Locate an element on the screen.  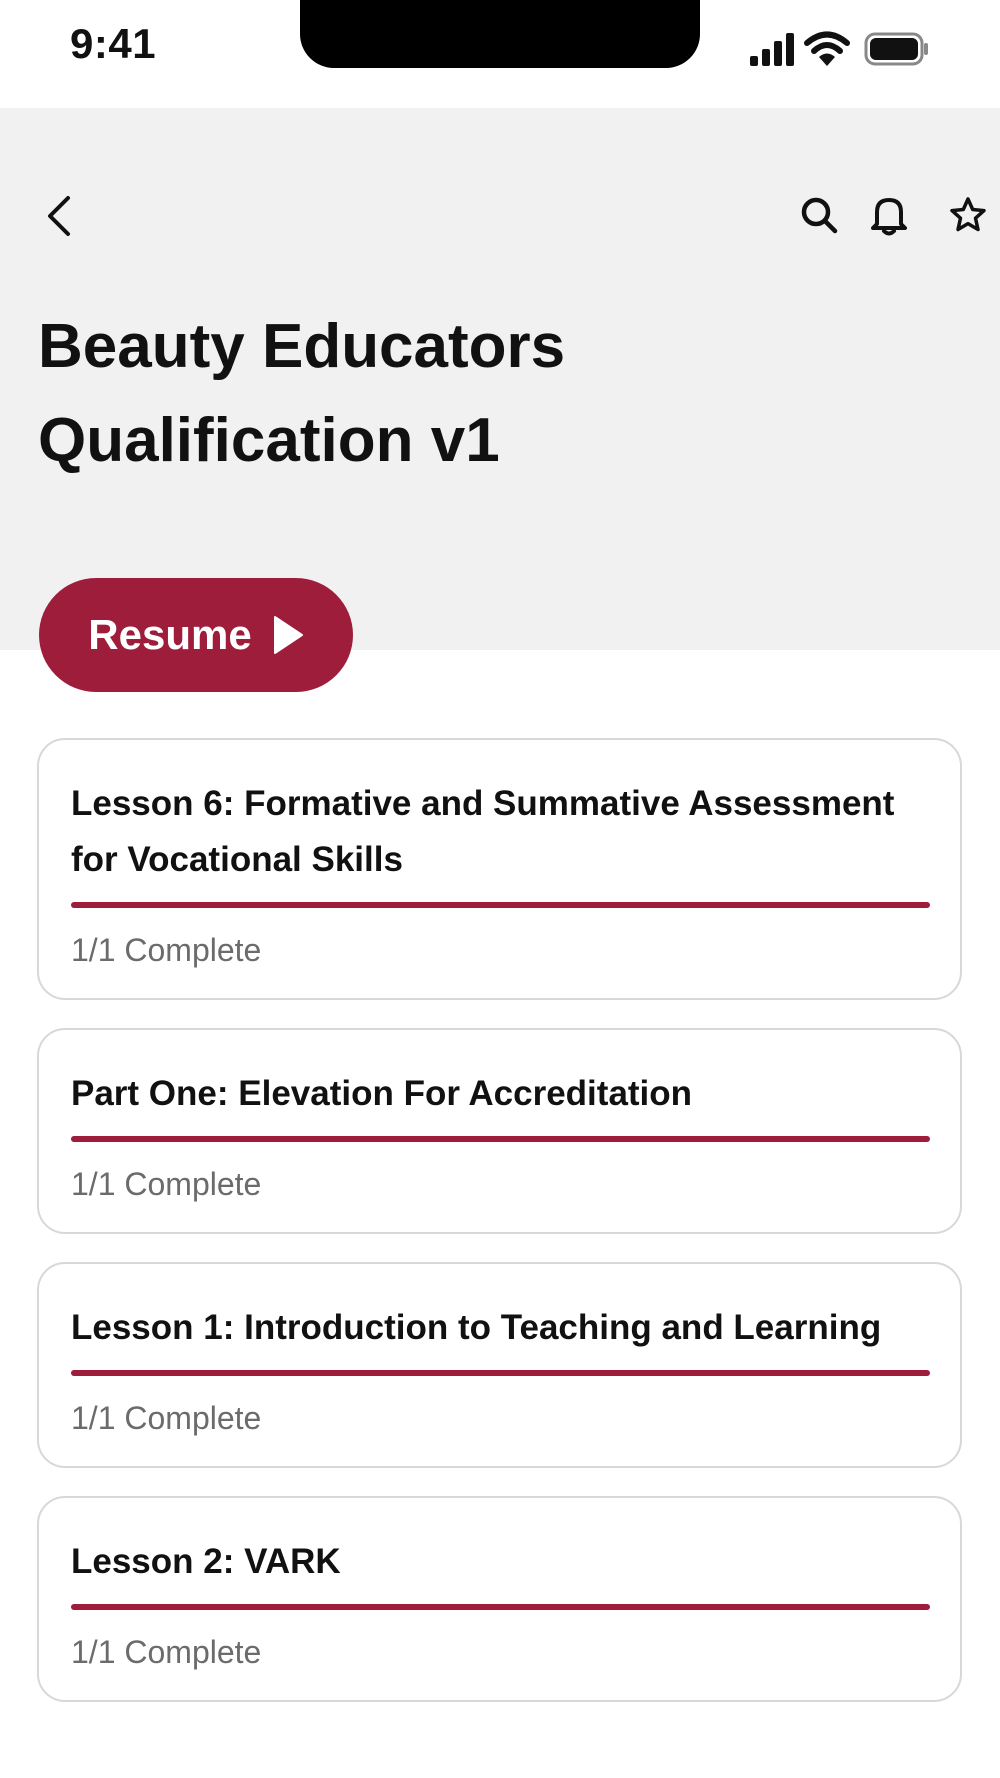
lesson-card: Lesson 2: VARK 1/1 Complete is located at coordinates (499, 1599).